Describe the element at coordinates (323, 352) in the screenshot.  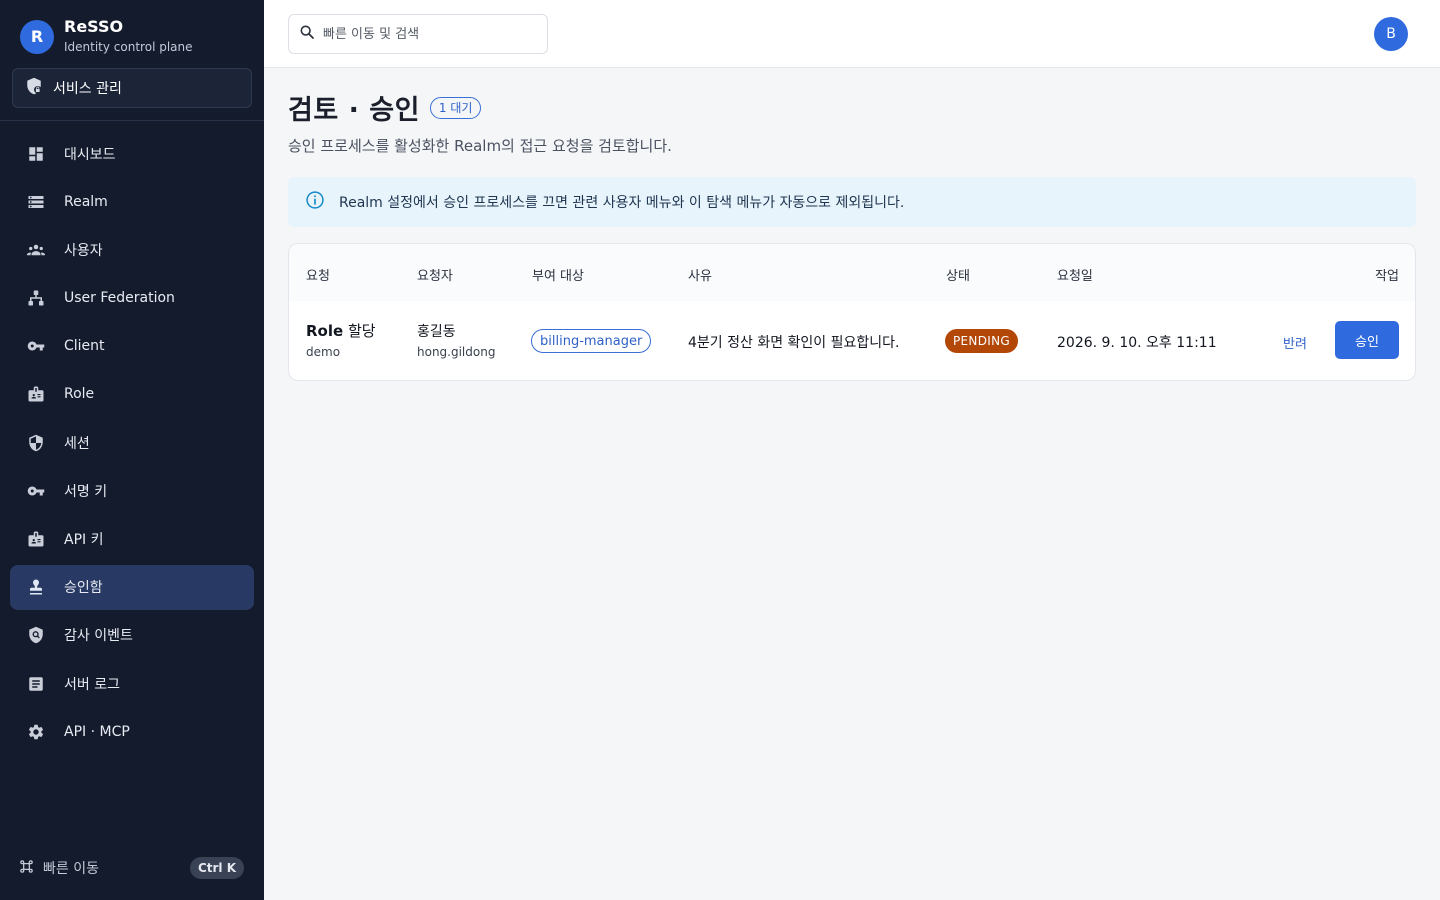
I see `request-realm: demo` at that location.